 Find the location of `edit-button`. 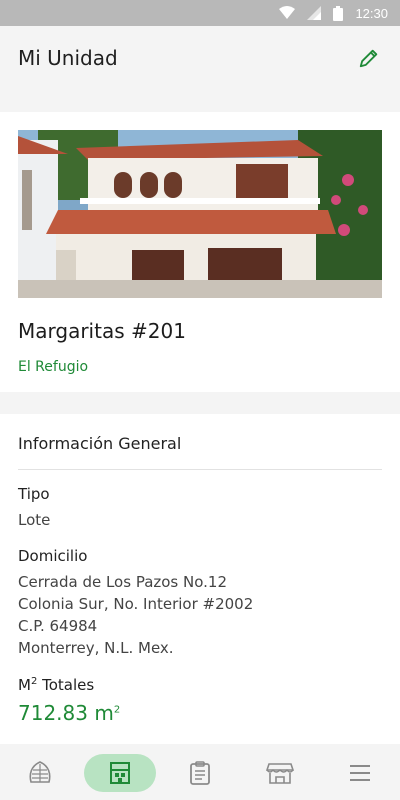

edit-button is located at coordinates (369, 58).